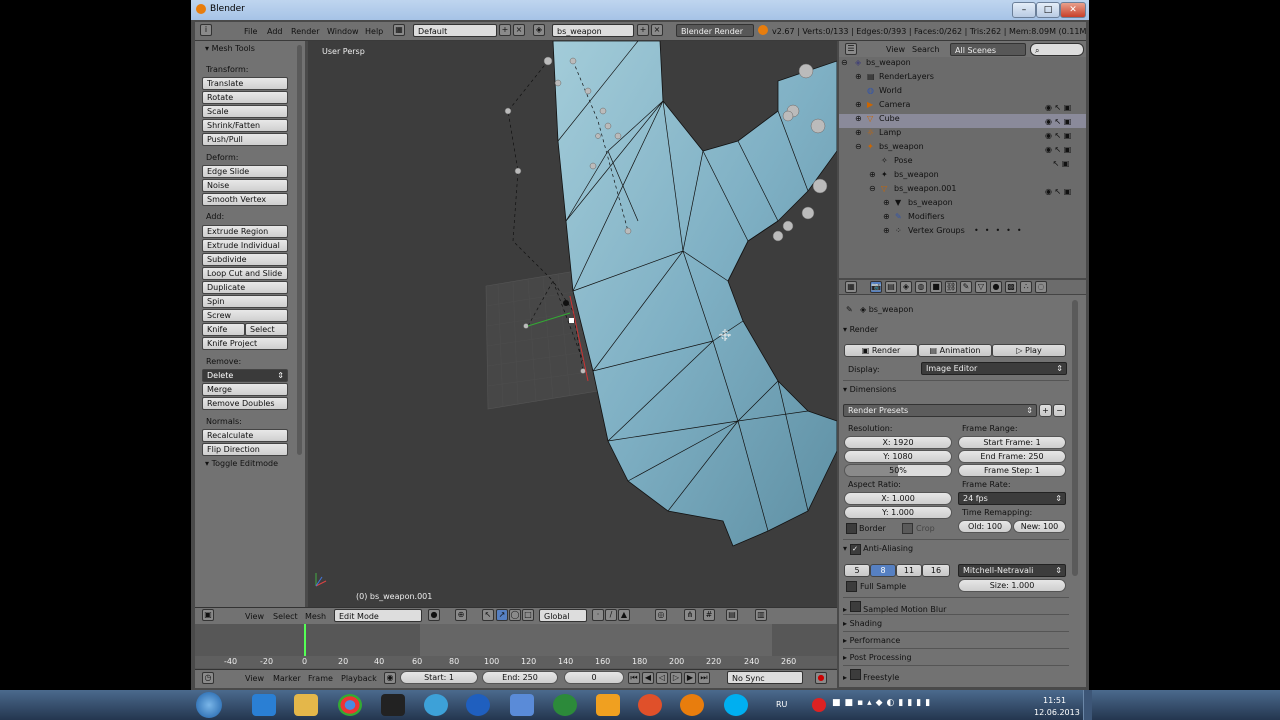  What do you see at coordinates (851, 528) in the screenshot?
I see `border-checkbox` at bounding box center [851, 528].